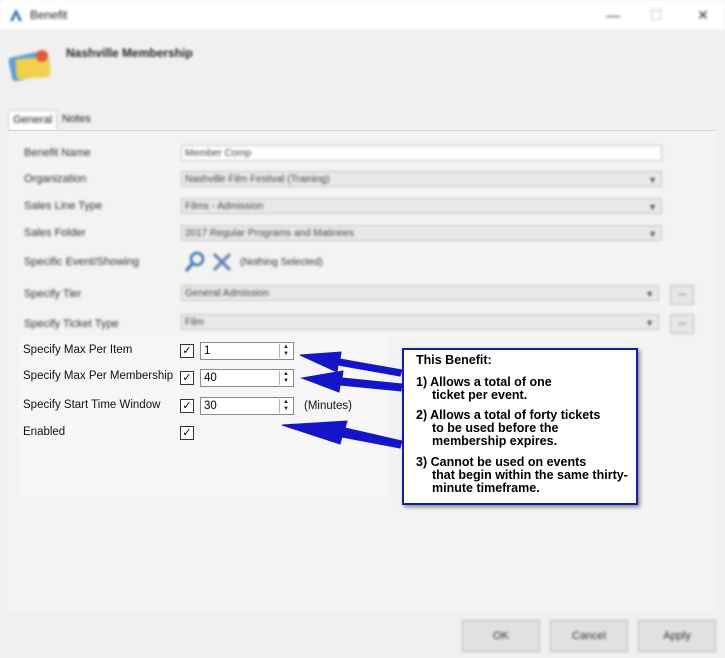 This screenshot has height=658, width=725. Describe the element at coordinates (480, 395) in the screenshot. I see `callout-item-continuation: ticket per event.` at that location.